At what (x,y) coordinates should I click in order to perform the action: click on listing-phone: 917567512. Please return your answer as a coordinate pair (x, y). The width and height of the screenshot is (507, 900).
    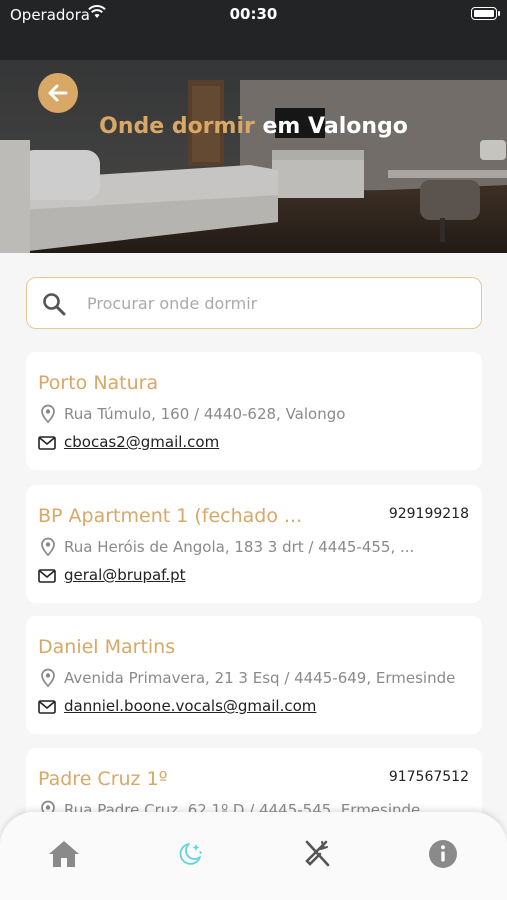
    Looking at the image, I should click on (429, 777).